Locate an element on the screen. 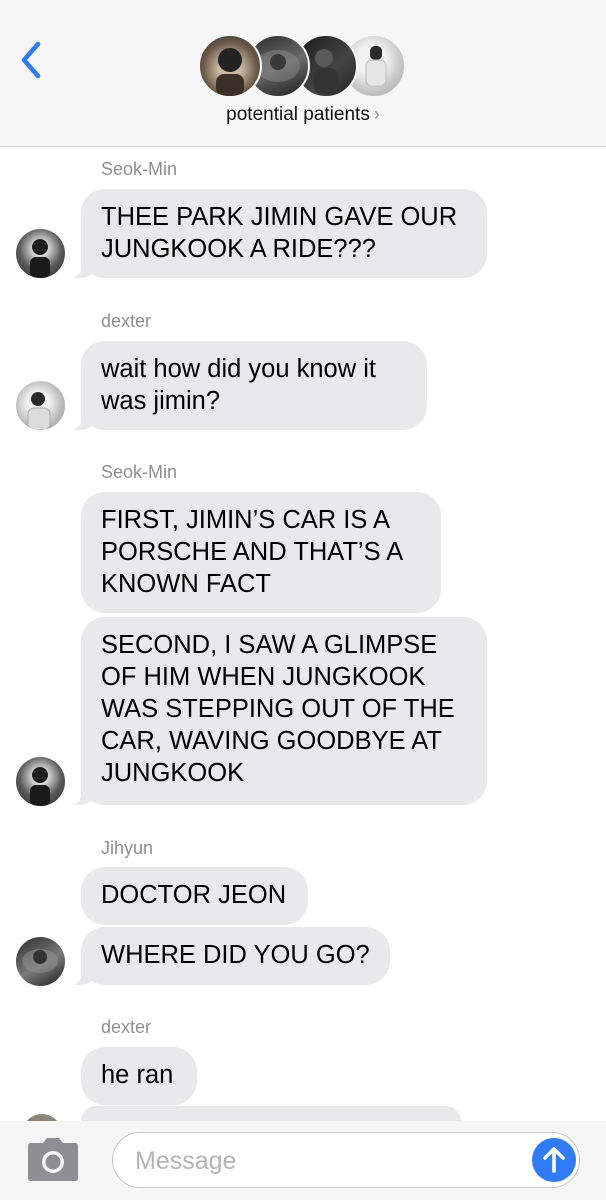 Image resolution: width=606 pixels, height=1200 pixels. camera-button is located at coordinates (53, 1160).